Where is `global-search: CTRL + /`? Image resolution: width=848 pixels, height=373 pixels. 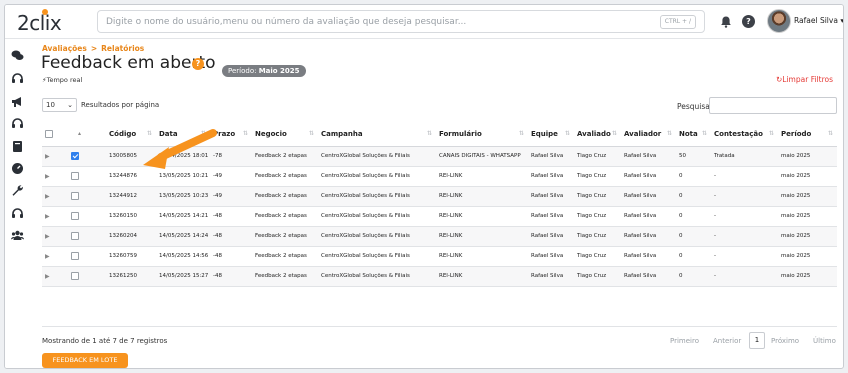
global-search: CTRL + / is located at coordinates (401, 21).